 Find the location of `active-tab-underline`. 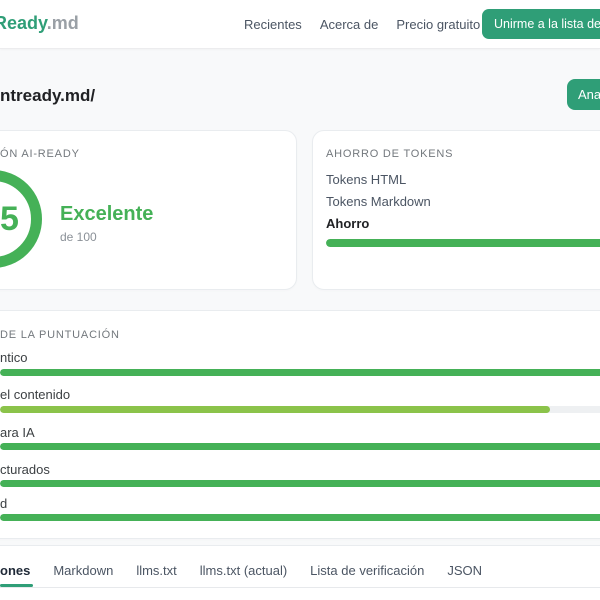

active-tab-underline is located at coordinates (16, 585).